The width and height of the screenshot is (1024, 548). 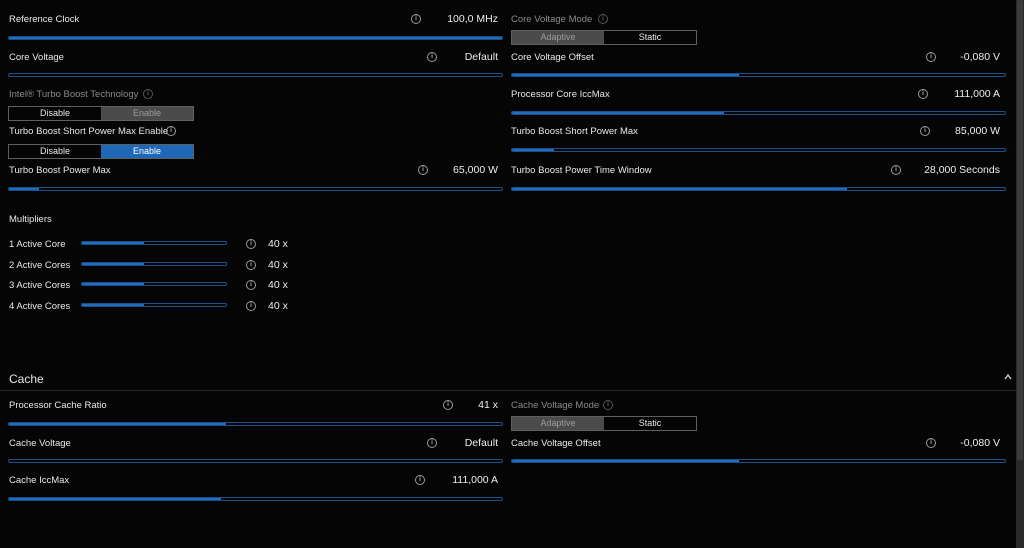 What do you see at coordinates (560, 94) in the screenshot?
I see `processor-core-iccmax-label: Processor Core IccMax` at bounding box center [560, 94].